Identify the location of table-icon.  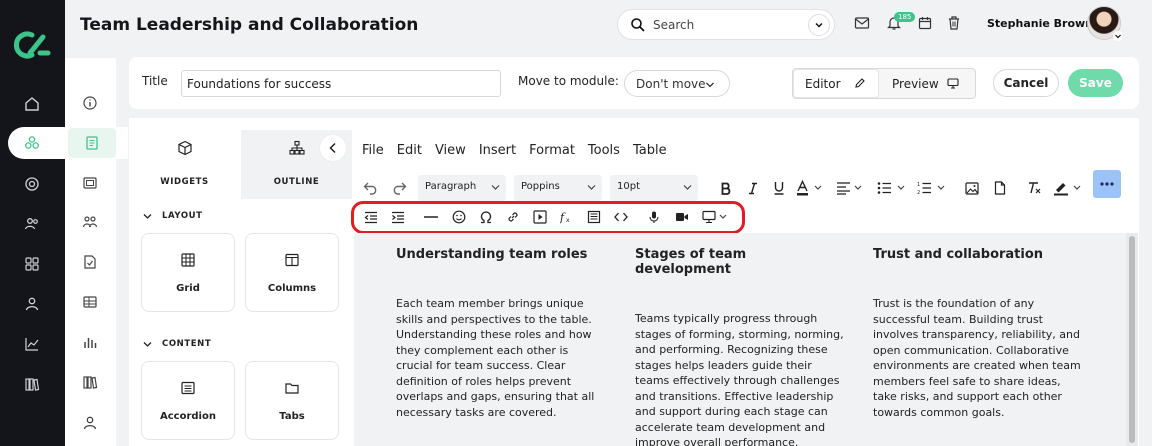
(90, 302).